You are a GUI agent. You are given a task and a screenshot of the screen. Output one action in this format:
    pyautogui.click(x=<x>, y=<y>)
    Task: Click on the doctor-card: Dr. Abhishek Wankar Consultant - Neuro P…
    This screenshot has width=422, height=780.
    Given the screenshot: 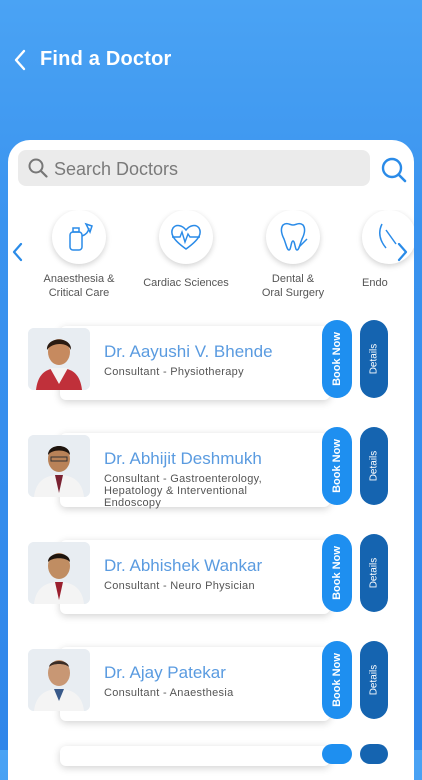 What is the action you would take?
    pyautogui.click(x=212, y=576)
    